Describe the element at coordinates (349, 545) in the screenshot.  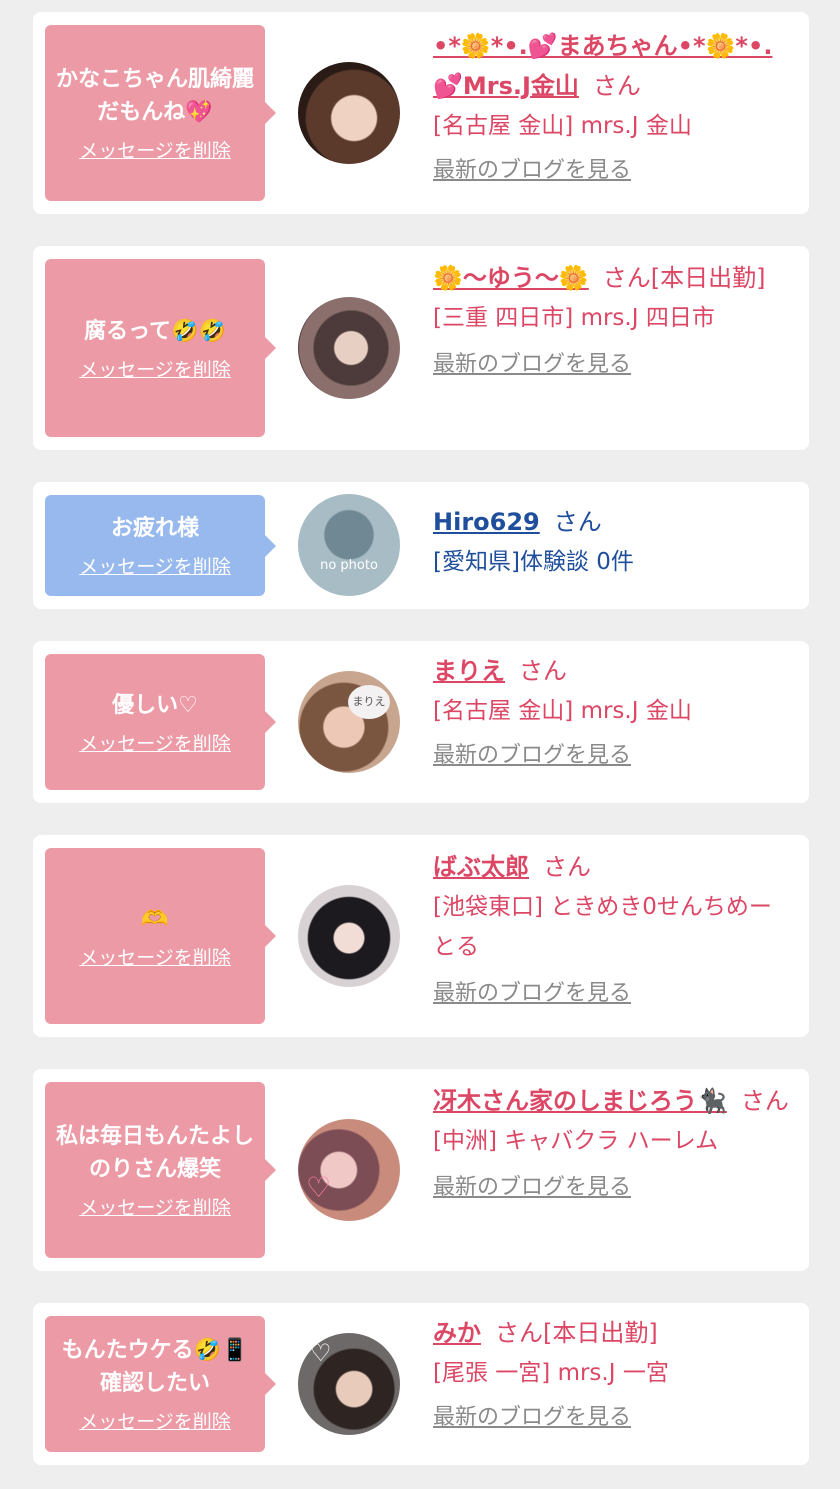
I see `avatar: no photo` at that location.